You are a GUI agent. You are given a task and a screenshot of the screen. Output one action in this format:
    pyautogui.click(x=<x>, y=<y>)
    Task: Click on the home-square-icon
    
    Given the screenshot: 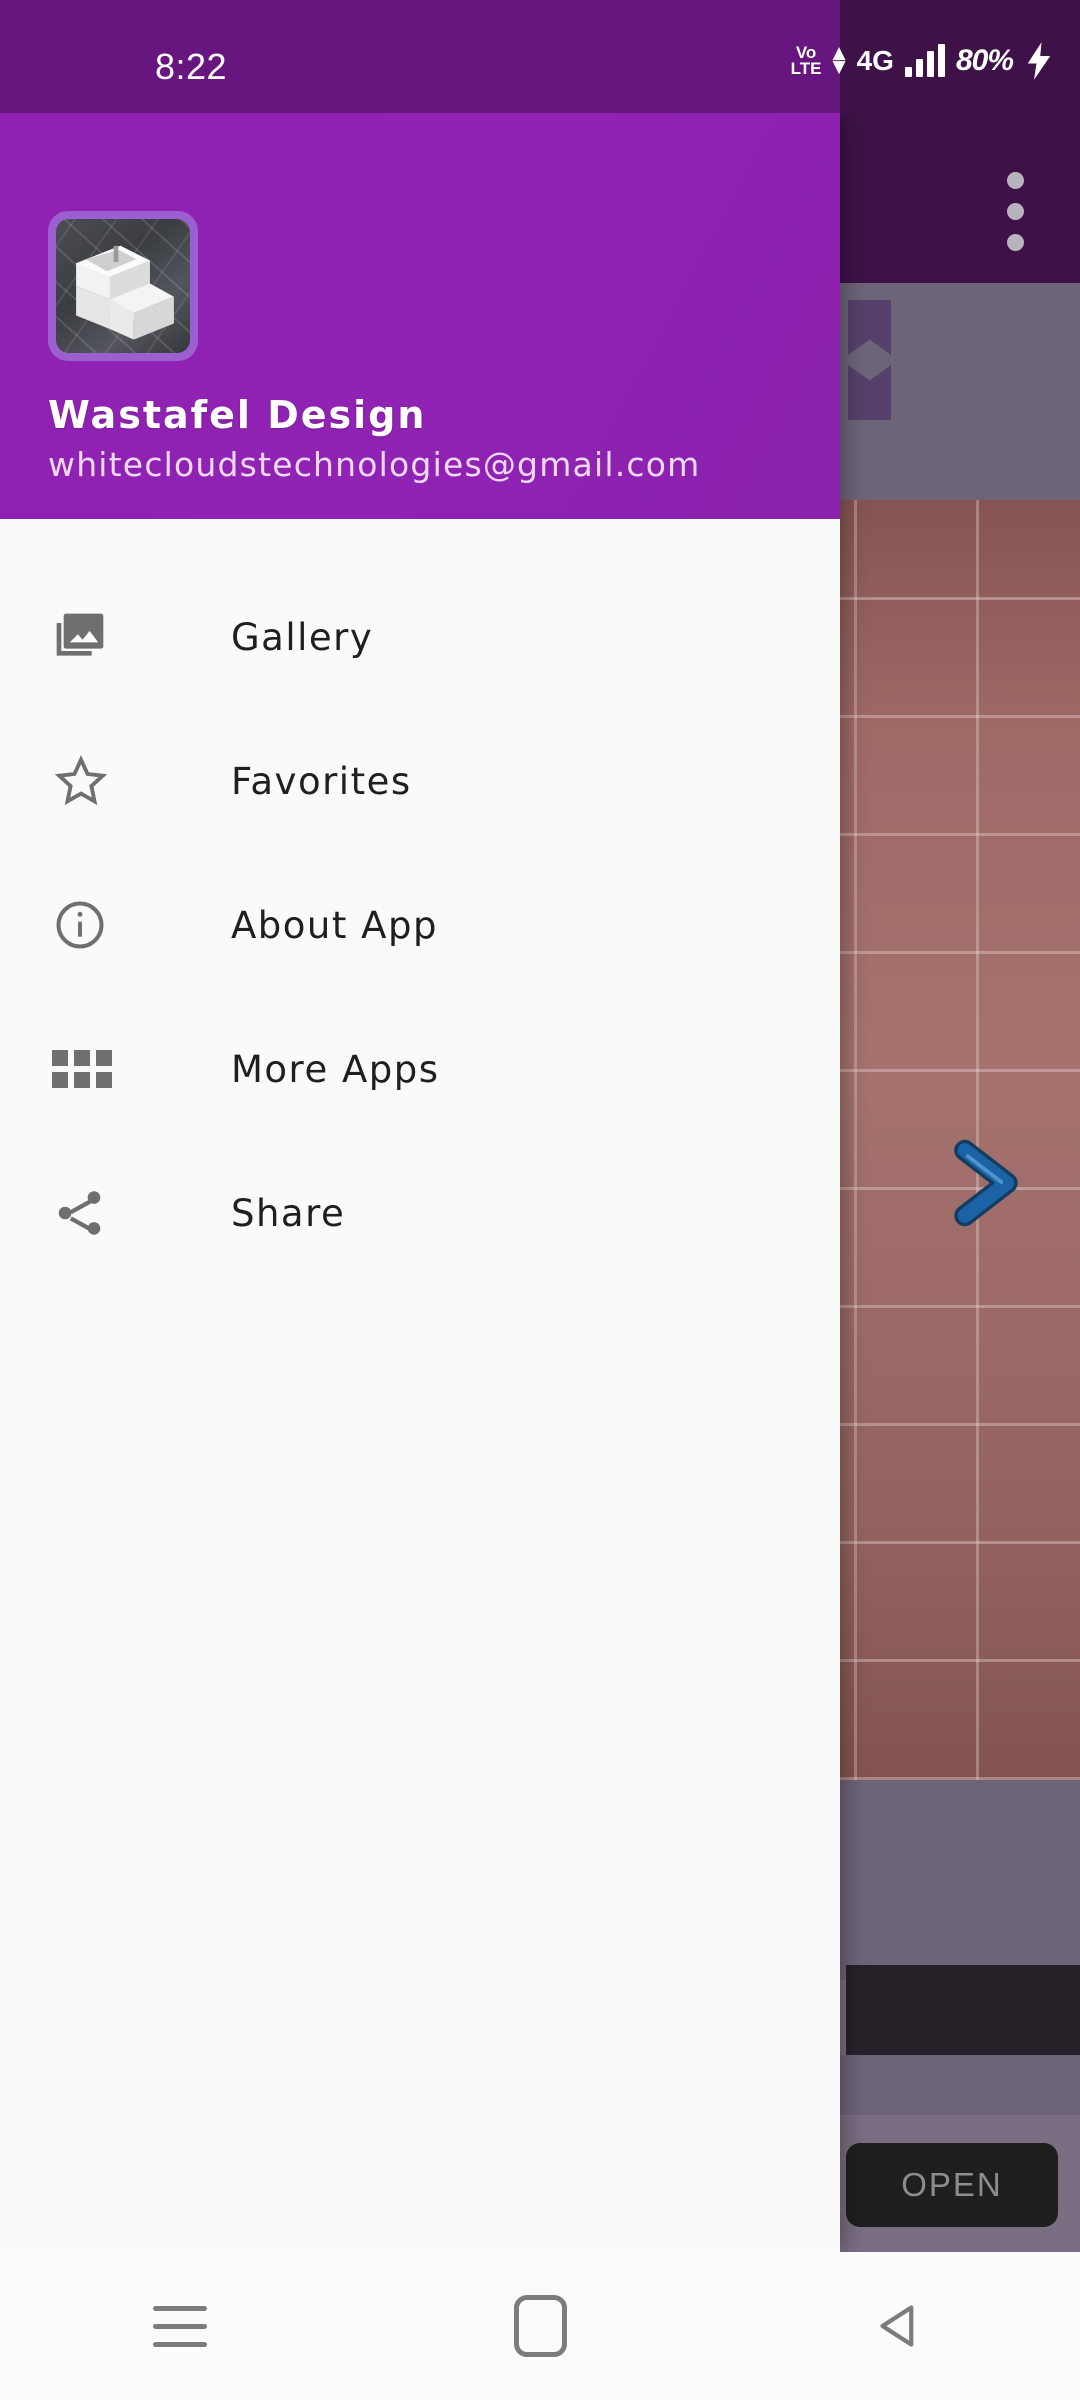 What is the action you would take?
    pyautogui.click(x=540, y=2326)
    